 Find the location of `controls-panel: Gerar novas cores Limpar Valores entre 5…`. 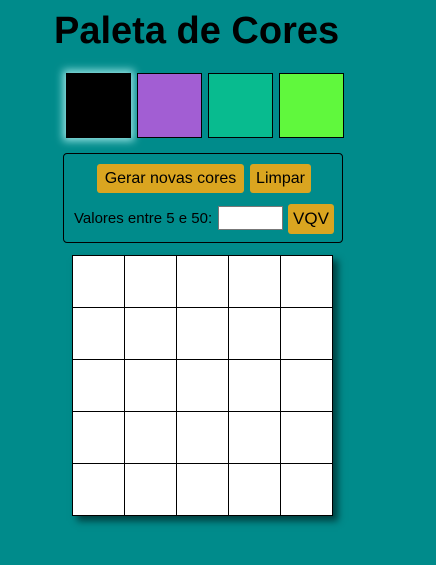

controls-panel: Gerar novas cores Limpar Valores entre 5… is located at coordinates (203, 198).